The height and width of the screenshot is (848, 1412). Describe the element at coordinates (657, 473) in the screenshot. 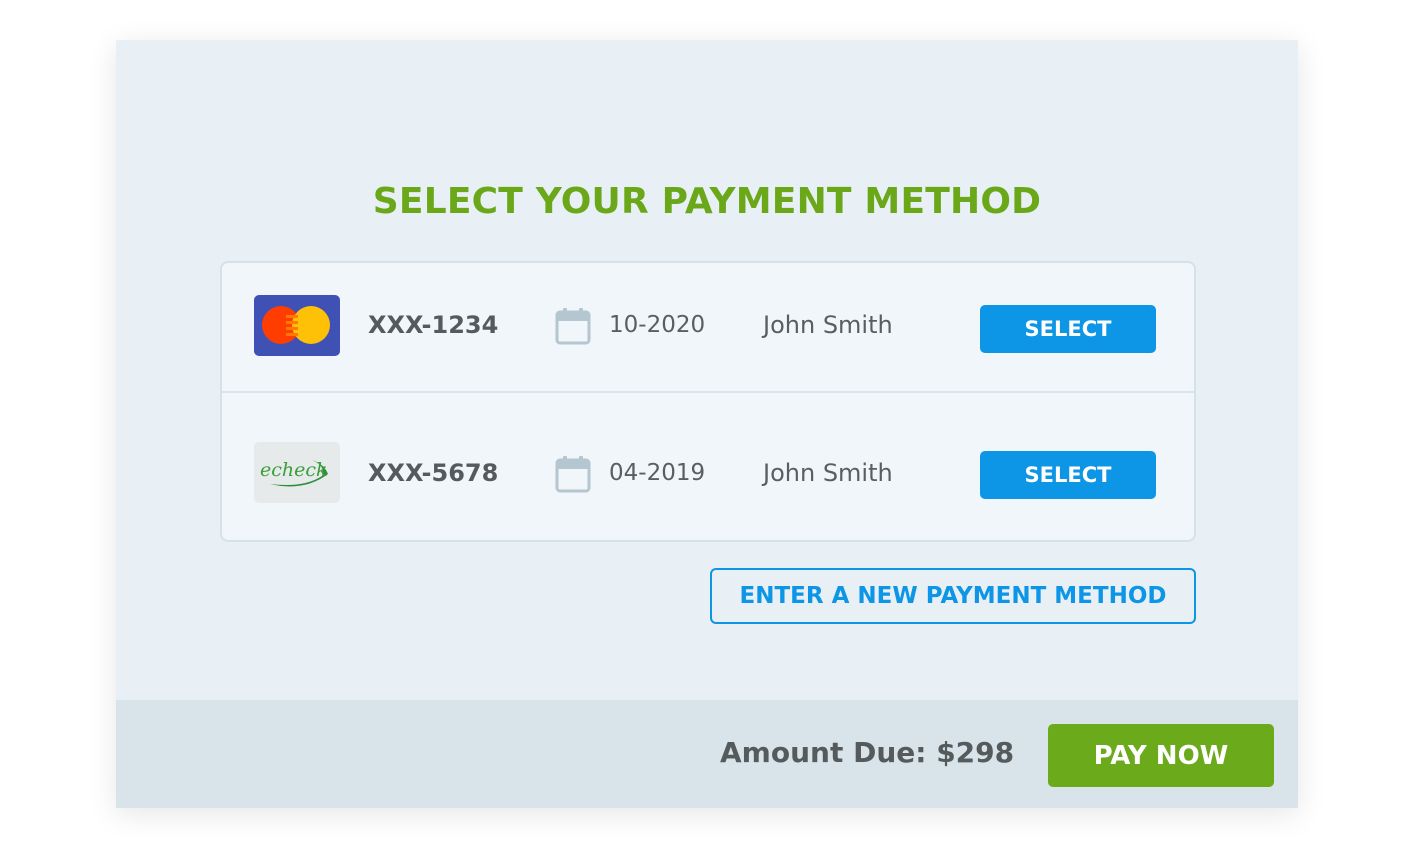

I see `expiry-date: 04-2019` at that location.